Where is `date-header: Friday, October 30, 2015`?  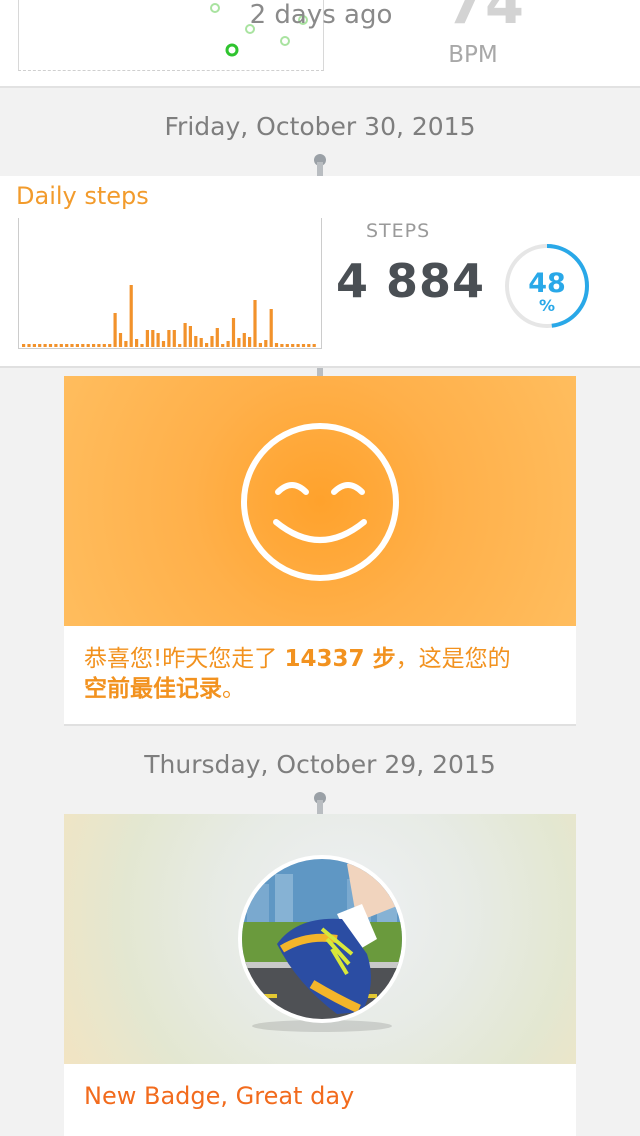
date-header: Friday, October 30, 2015 is located at coordinates (320, 126).